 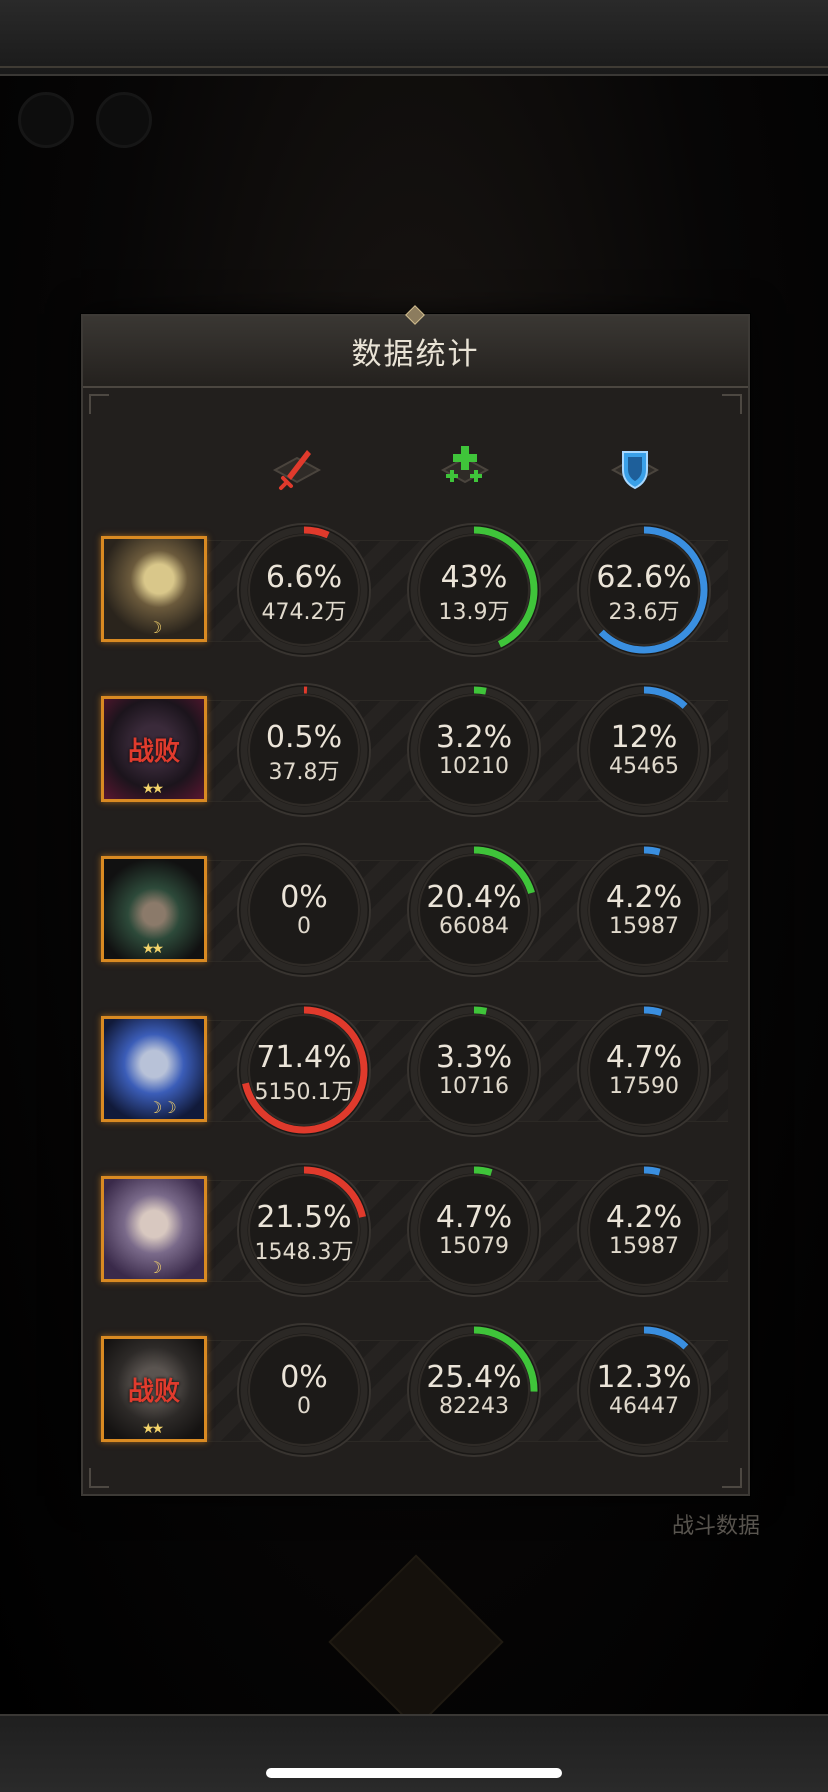 What do you see at coordinates (465, 470) in the screenshot?
I see `heal-plus-icon` at bounding box center [465, 470].